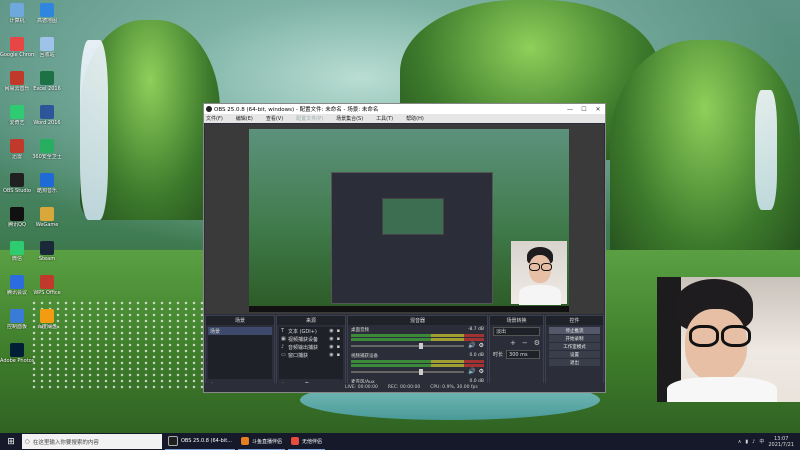 This screenshot has height=450, width=800. I want to click on tray-expand-icon: ∧, so click(740, 442).